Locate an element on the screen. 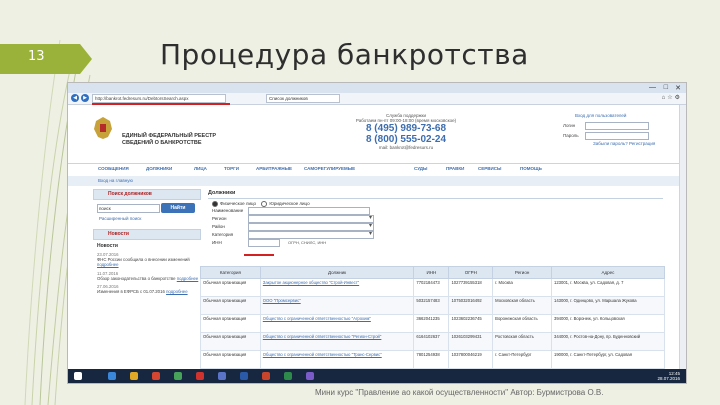 The height and width of the screenshot is (405, 720). category-select is located at coordinates (311, 234).